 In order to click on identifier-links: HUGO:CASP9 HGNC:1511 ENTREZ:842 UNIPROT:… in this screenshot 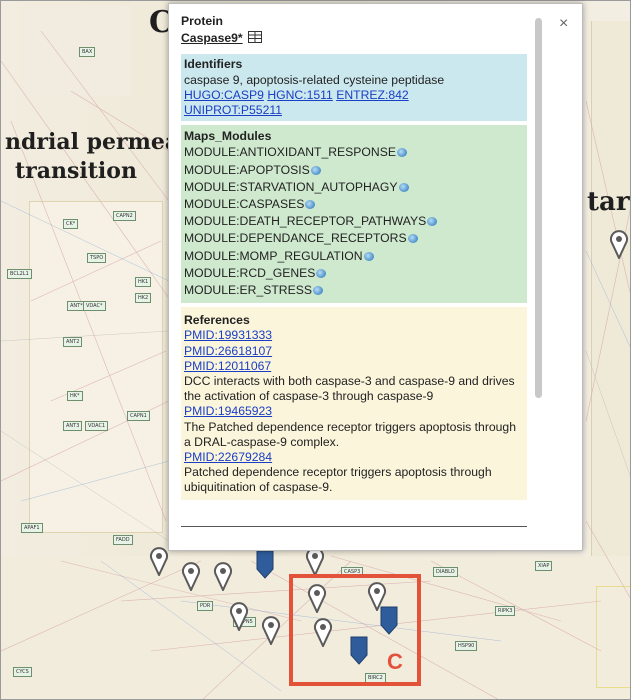, I will do `click(353, 103)`.